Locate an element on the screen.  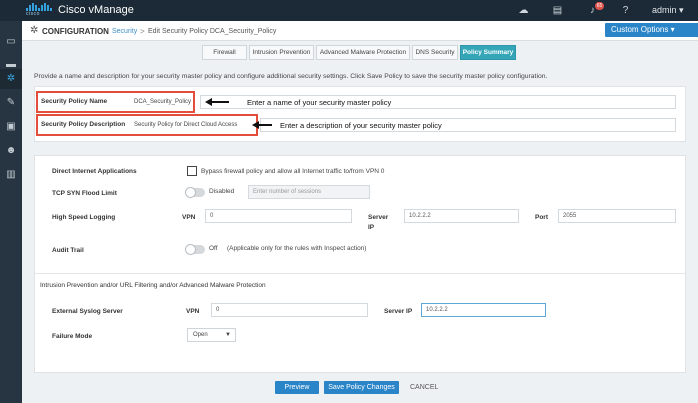
failure-mode-label: Failure Mode is located at coordinates (72, 336).